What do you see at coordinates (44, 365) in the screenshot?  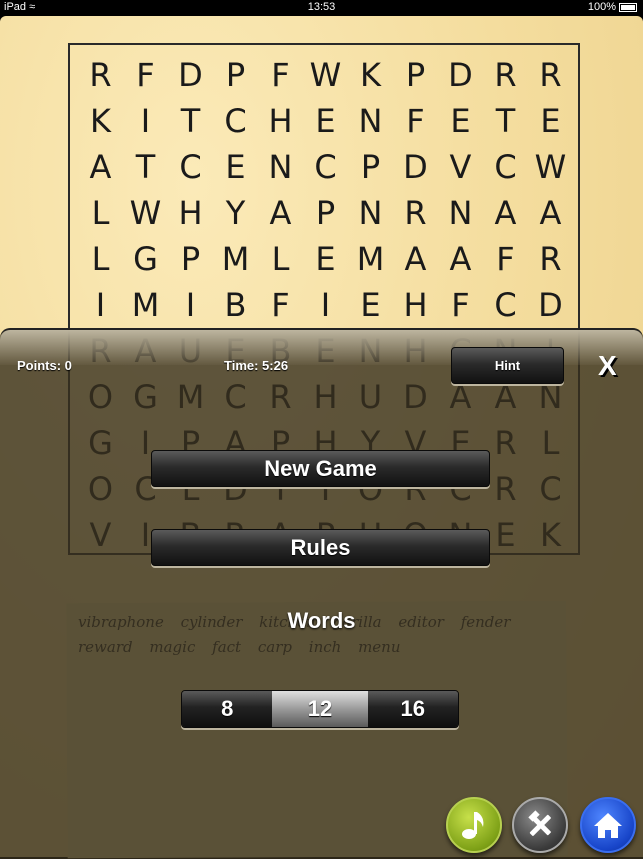 I see `points-label: Points: 0` at bounding box center [44, 365].